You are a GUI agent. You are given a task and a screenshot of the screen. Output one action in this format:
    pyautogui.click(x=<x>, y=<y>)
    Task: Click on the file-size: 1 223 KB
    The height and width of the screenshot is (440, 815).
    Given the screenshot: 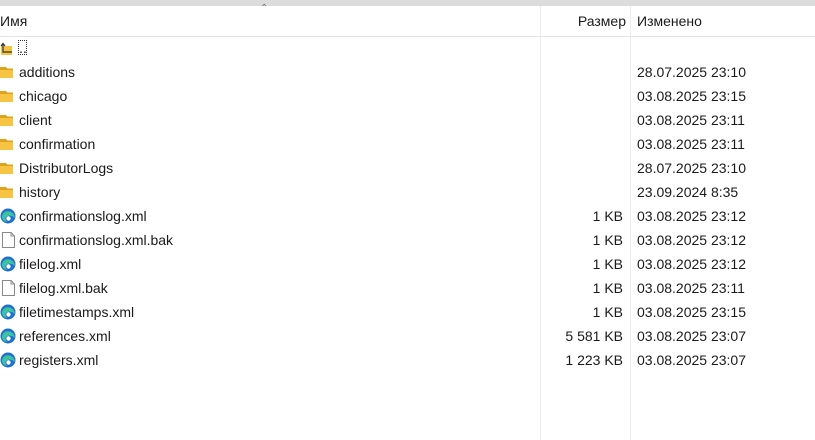 What is the action you would take?
    pyautogui.click(x=594, y=360)
    